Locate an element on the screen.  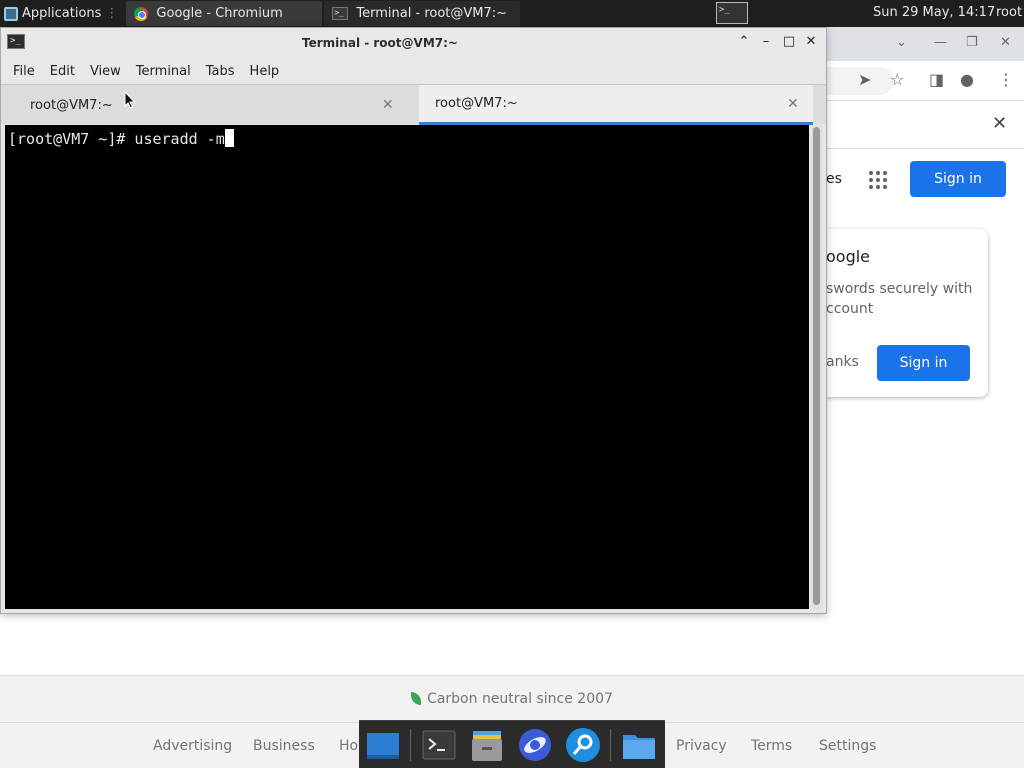
terminal-prompt-line: [root@VM7 ~]# useradd -m is located at coordinates (121, 138).